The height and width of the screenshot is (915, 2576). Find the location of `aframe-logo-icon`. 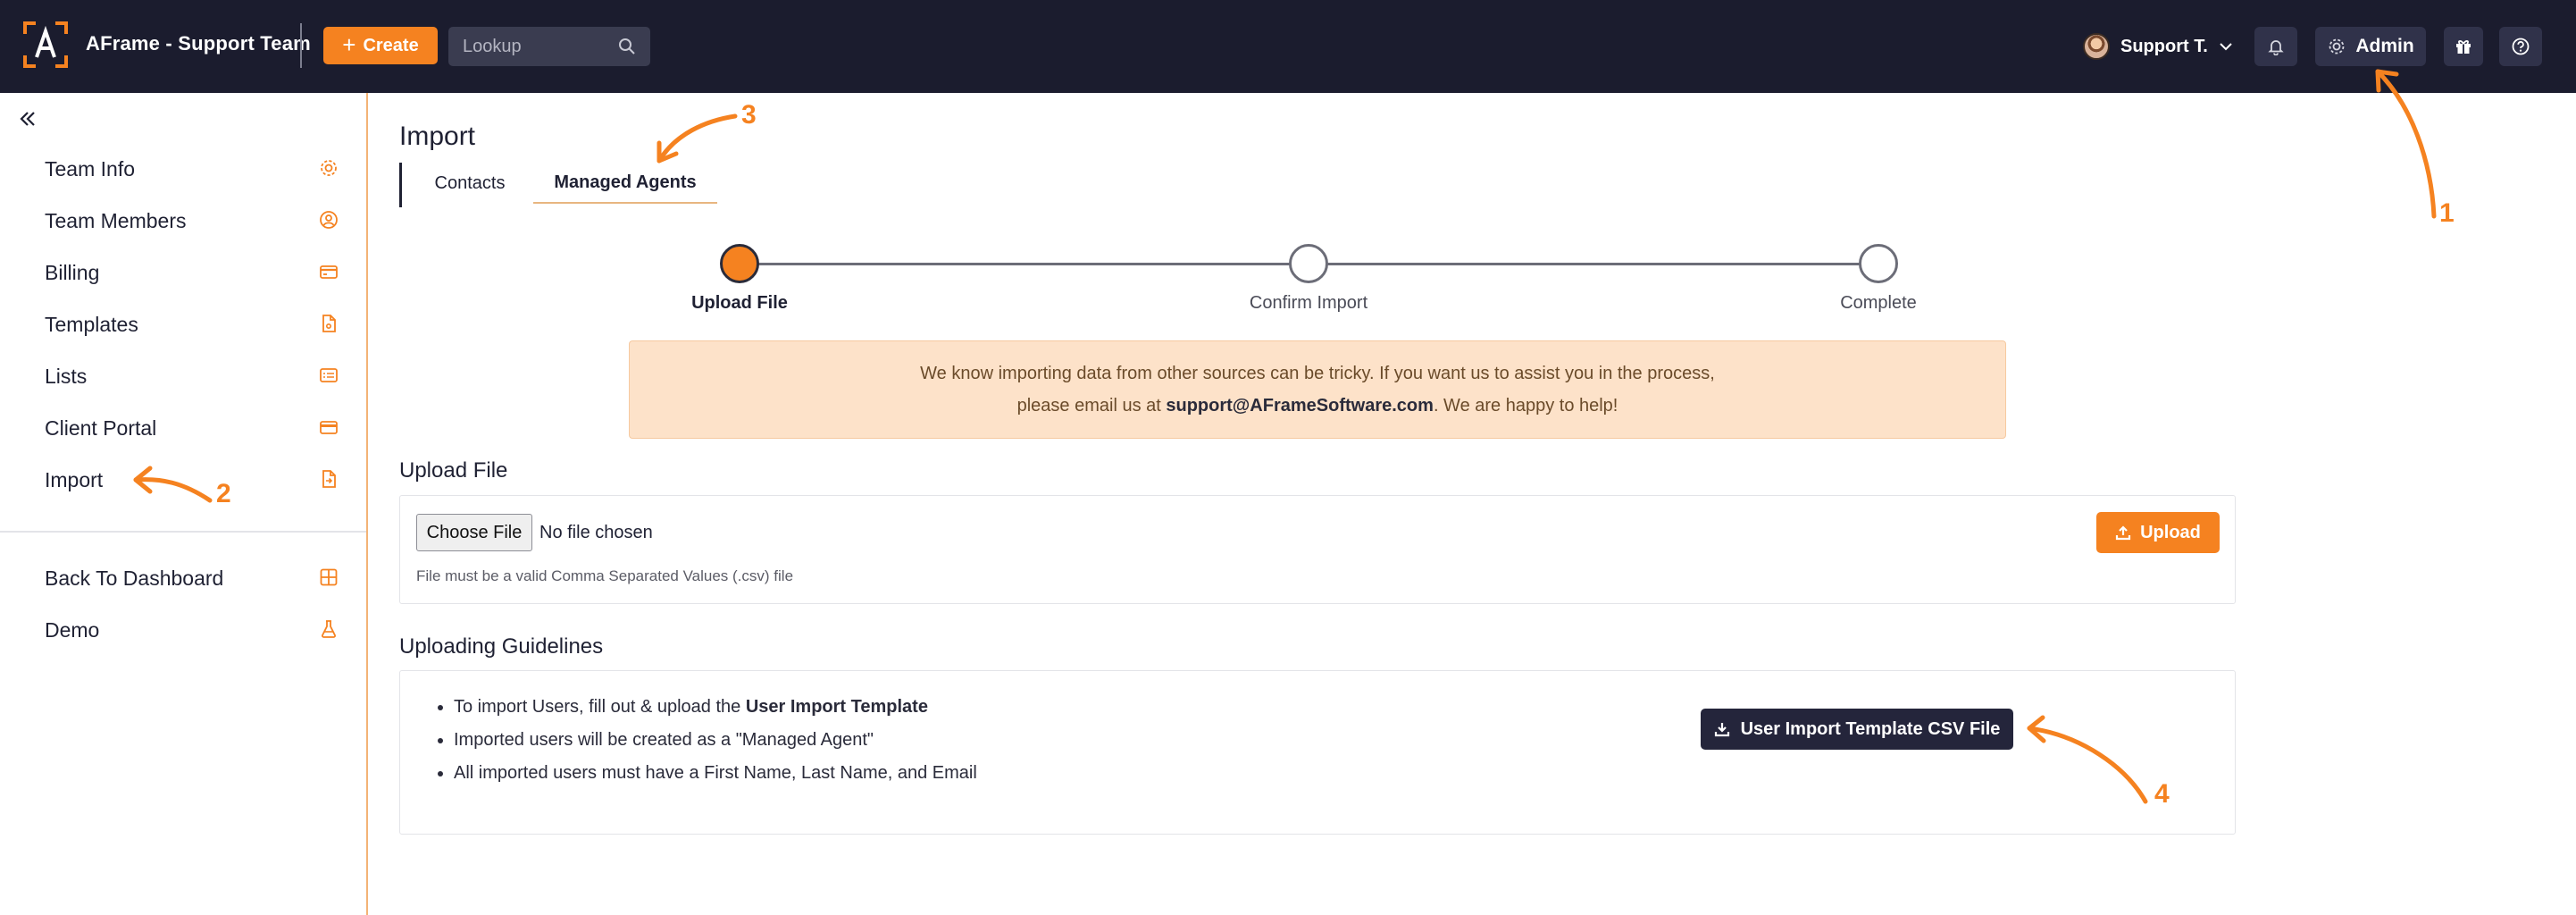

aframe-logo-icon is located at coordinates (46, 44).